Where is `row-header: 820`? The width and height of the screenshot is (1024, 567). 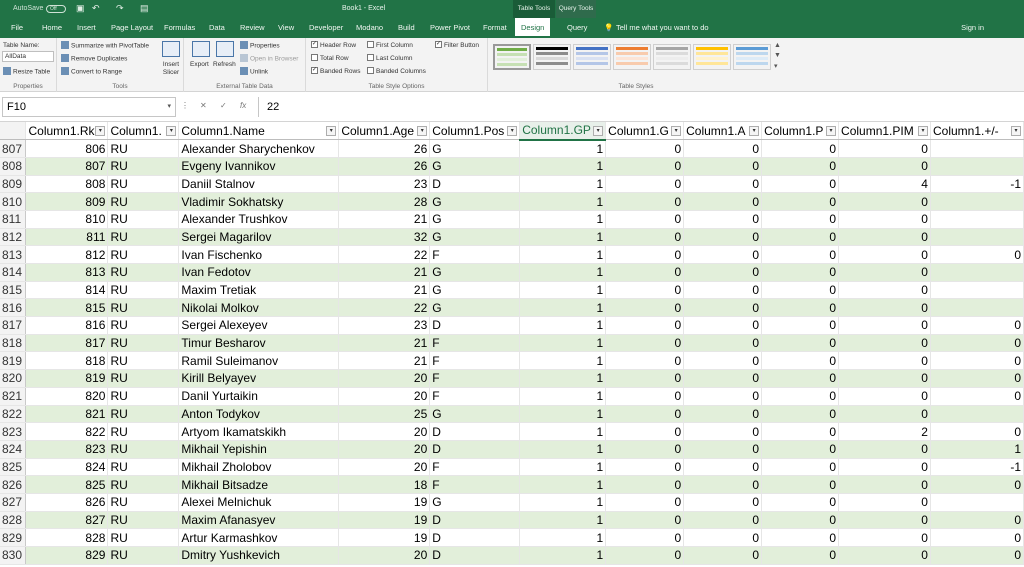 row-header: 820 is located at coordinates (13, 378).